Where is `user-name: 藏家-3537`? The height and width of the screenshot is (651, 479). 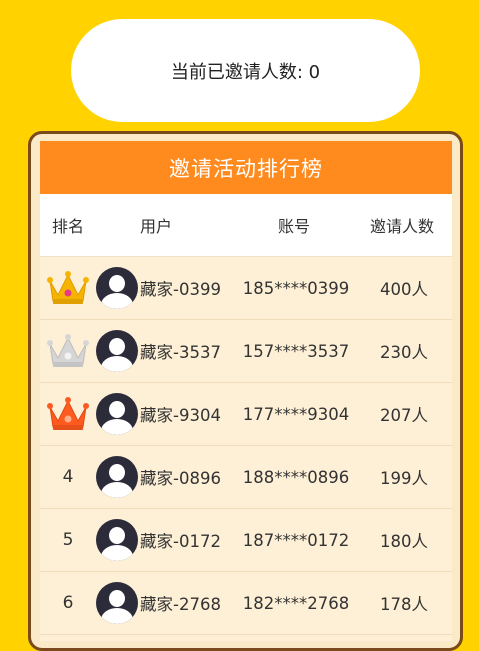 user-name: 藏家-3537 is located at coordinates (180, 352).